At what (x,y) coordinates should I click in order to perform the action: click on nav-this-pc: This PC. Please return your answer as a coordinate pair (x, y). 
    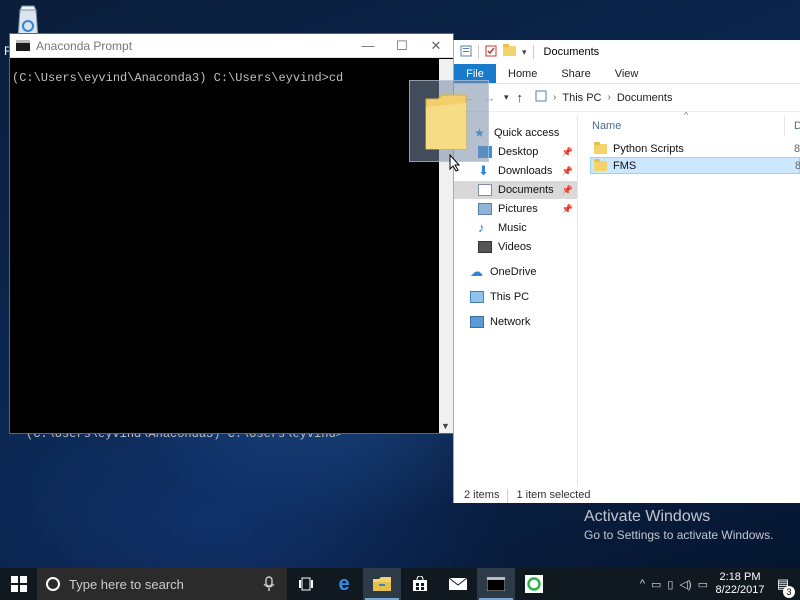
    Looking at the image, I should click on (515, 297).